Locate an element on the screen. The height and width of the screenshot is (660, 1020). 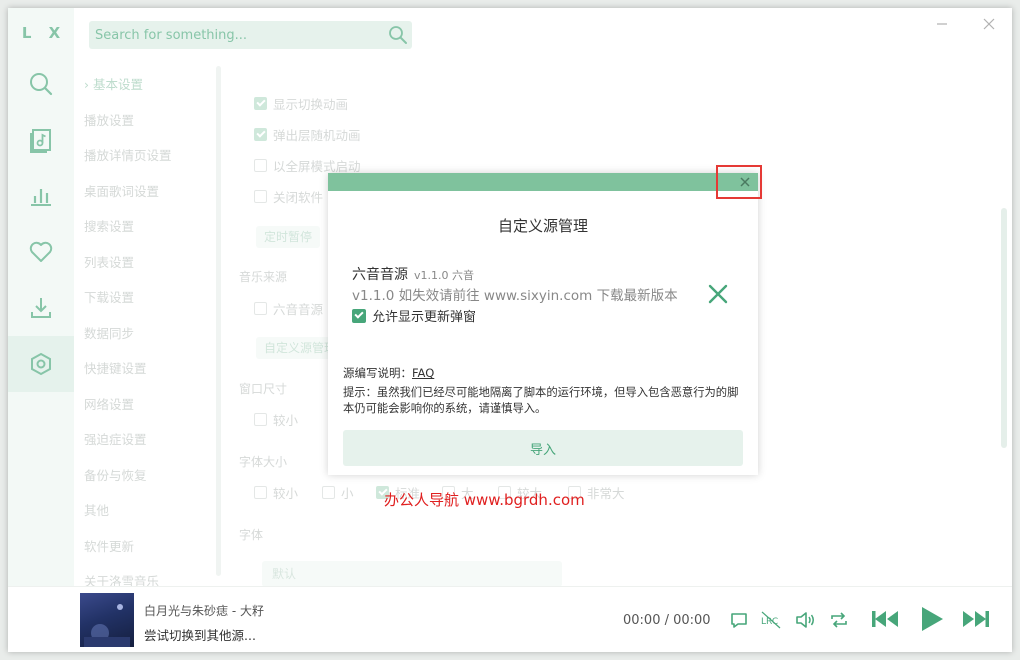
import-button: 导入 is located at coordinates (543, 448).